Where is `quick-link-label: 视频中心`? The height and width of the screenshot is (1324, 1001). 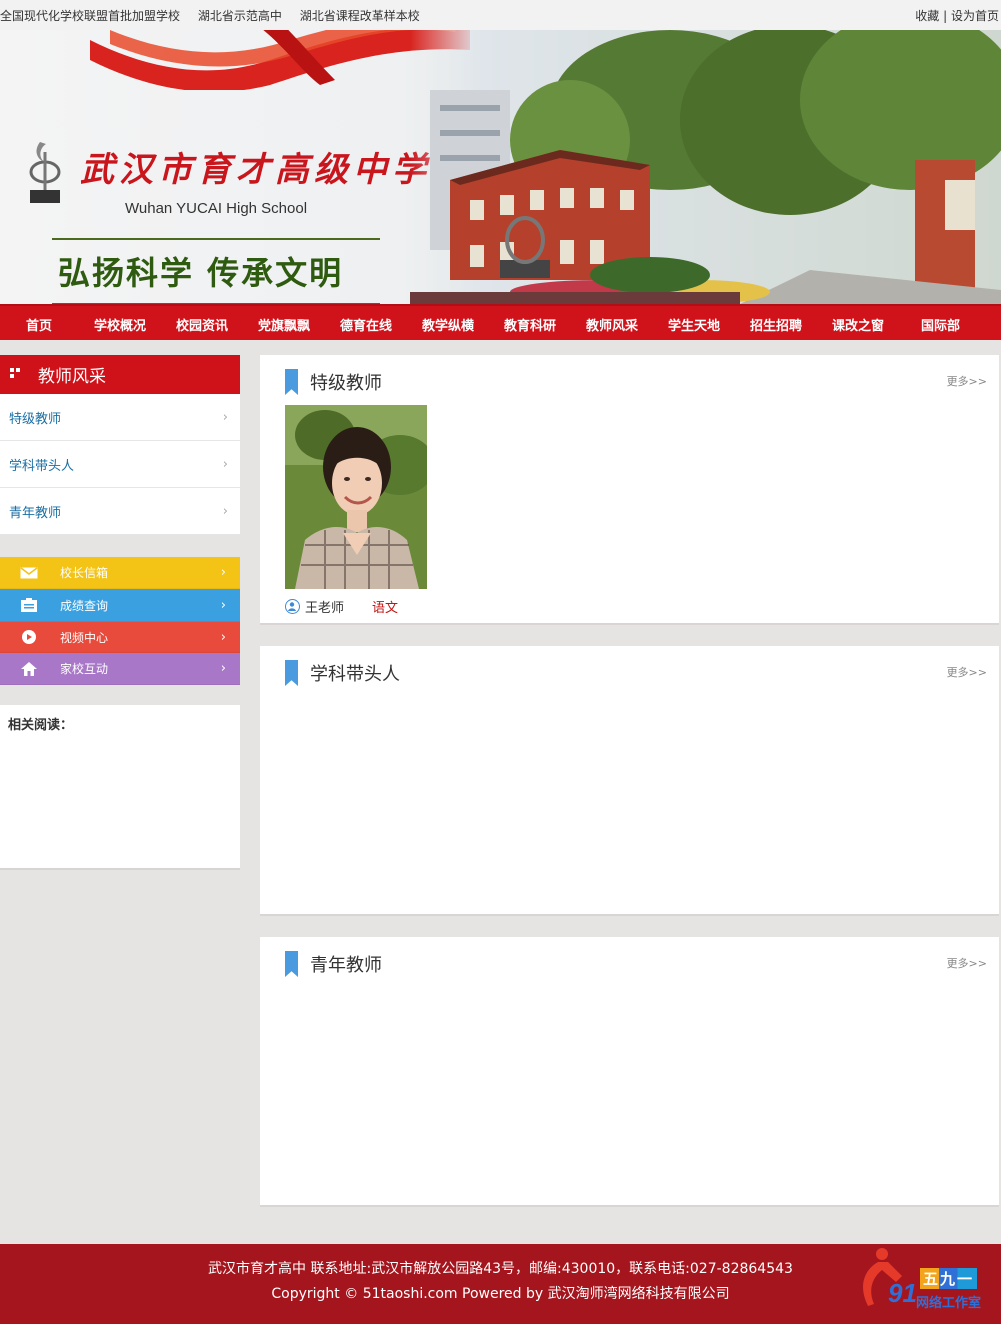
quick-link-label: 视频中心 is located at coordinates (84, 637).